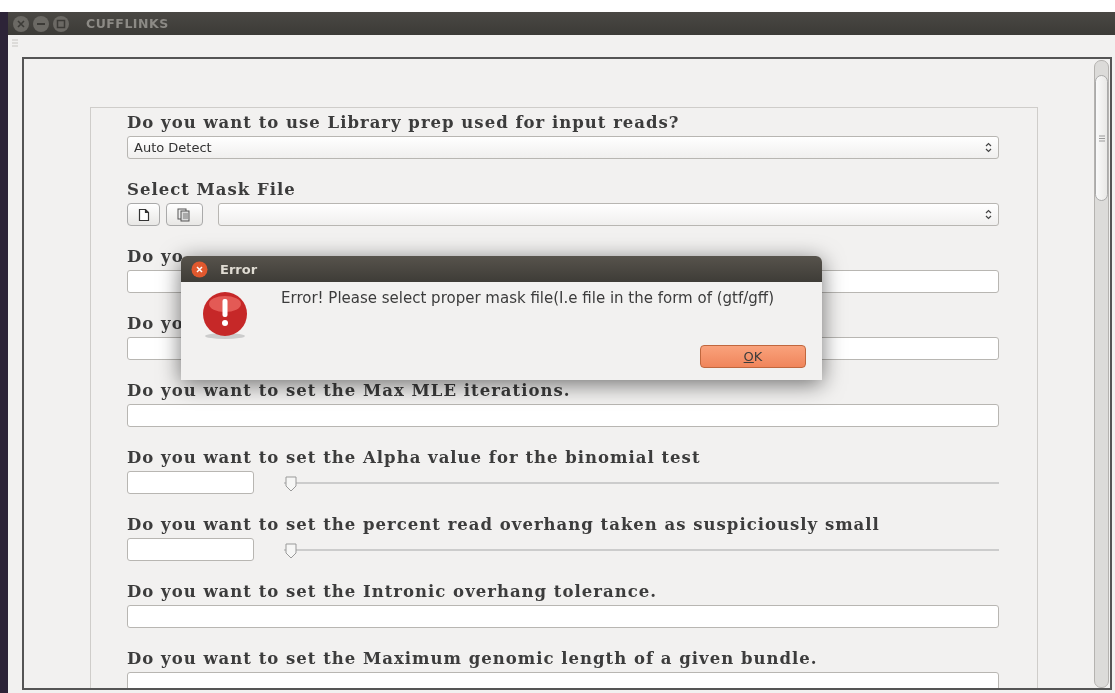 This screenshot has height=693, width=1115. I want to click on minimize-icon, so click(41, 23).